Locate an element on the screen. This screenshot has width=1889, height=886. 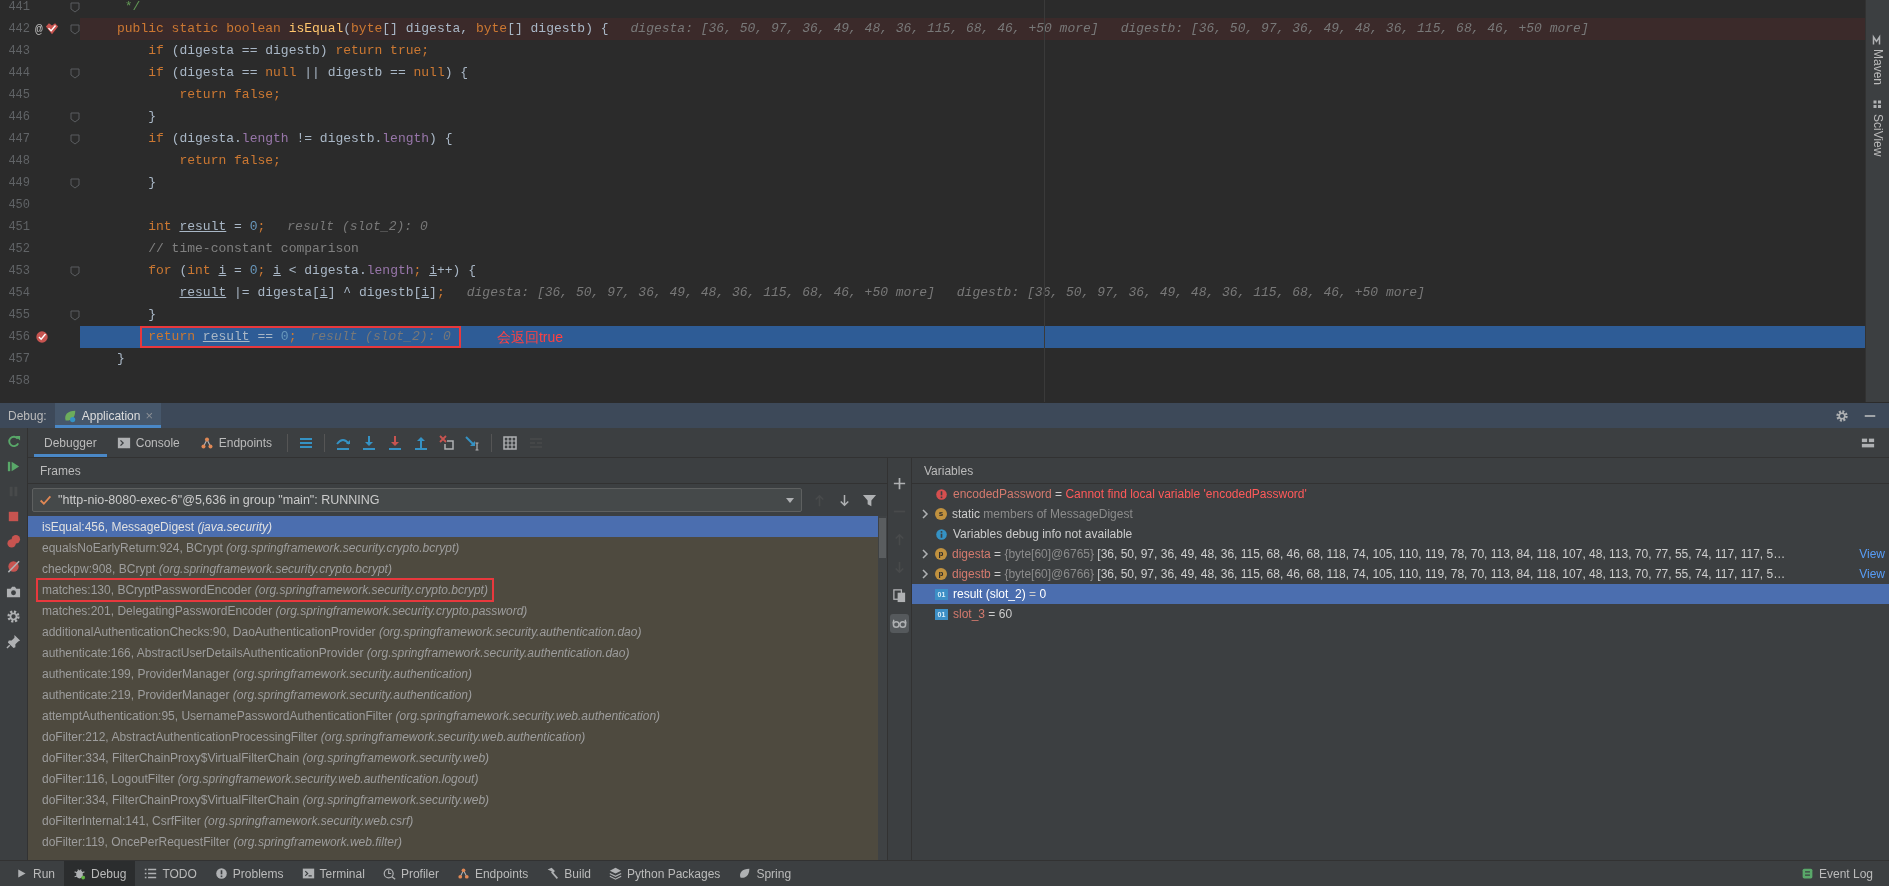
frame-text: attemptAuthentication:95, UsernamePasswordAuthenticationFilter (org.springframework.security.web.authentication) is located at coordinates (351, 716).